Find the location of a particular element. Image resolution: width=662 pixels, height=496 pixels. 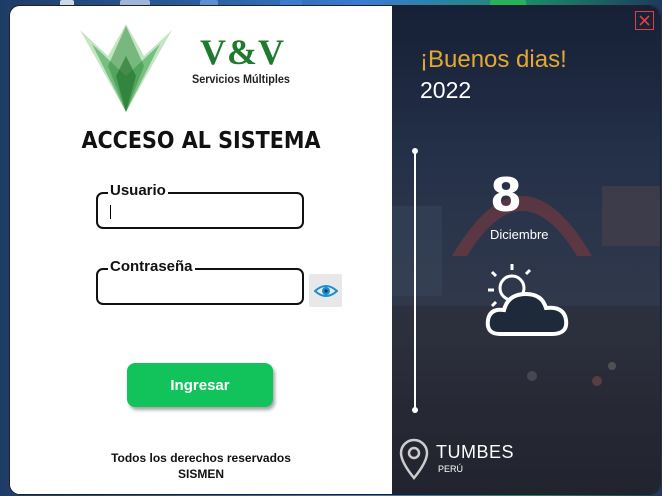

password-input is located at coordinates (200, 287).